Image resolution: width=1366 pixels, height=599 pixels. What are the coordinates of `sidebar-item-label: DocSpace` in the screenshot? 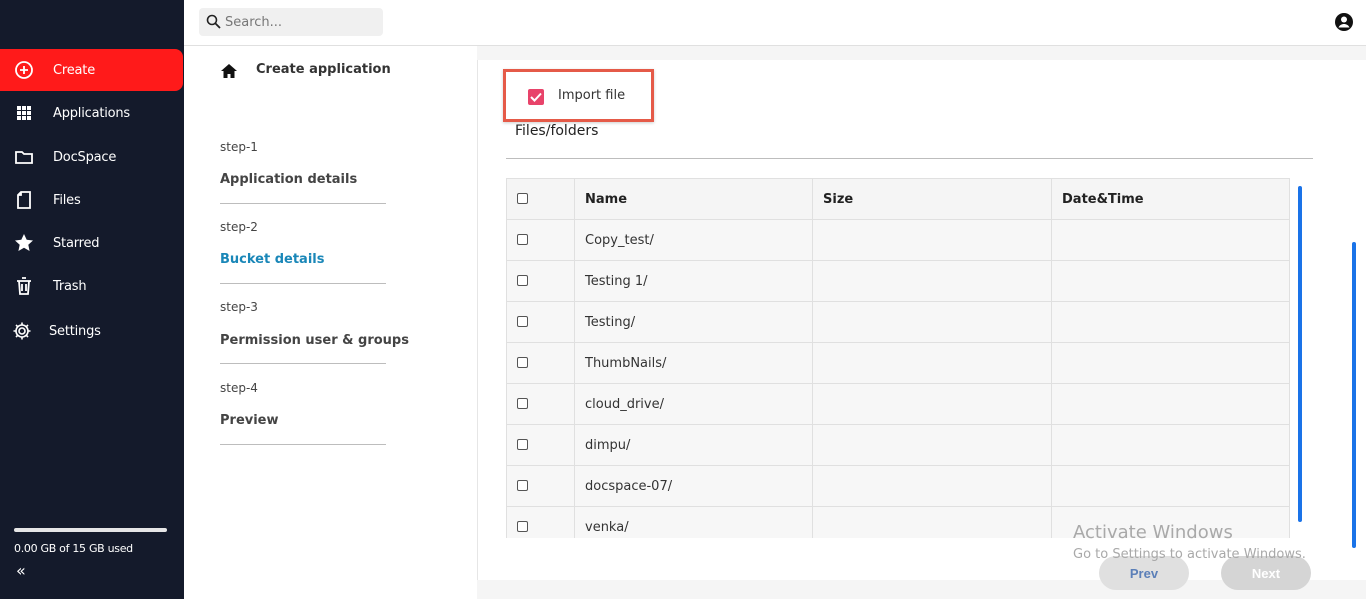 It's located at (85, 157).